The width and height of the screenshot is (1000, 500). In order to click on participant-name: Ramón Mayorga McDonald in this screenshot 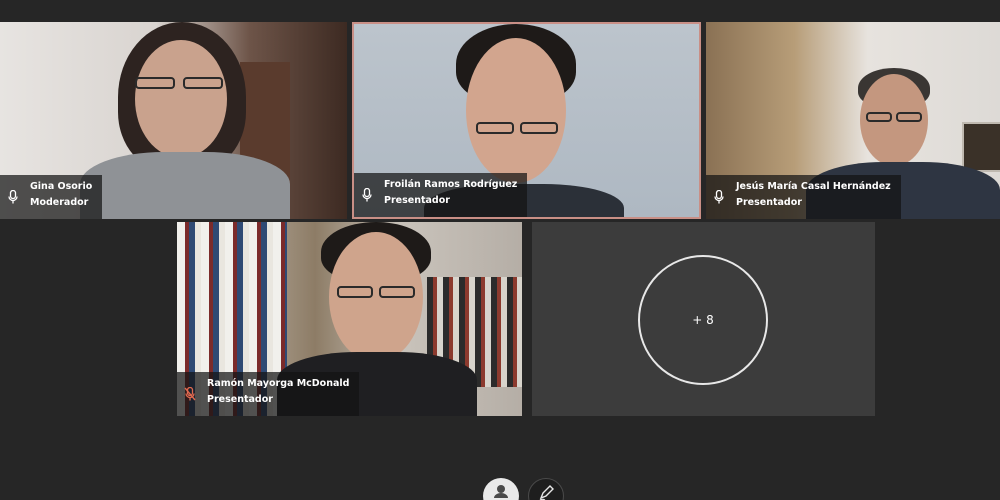, I will do `click(278, 383)`.